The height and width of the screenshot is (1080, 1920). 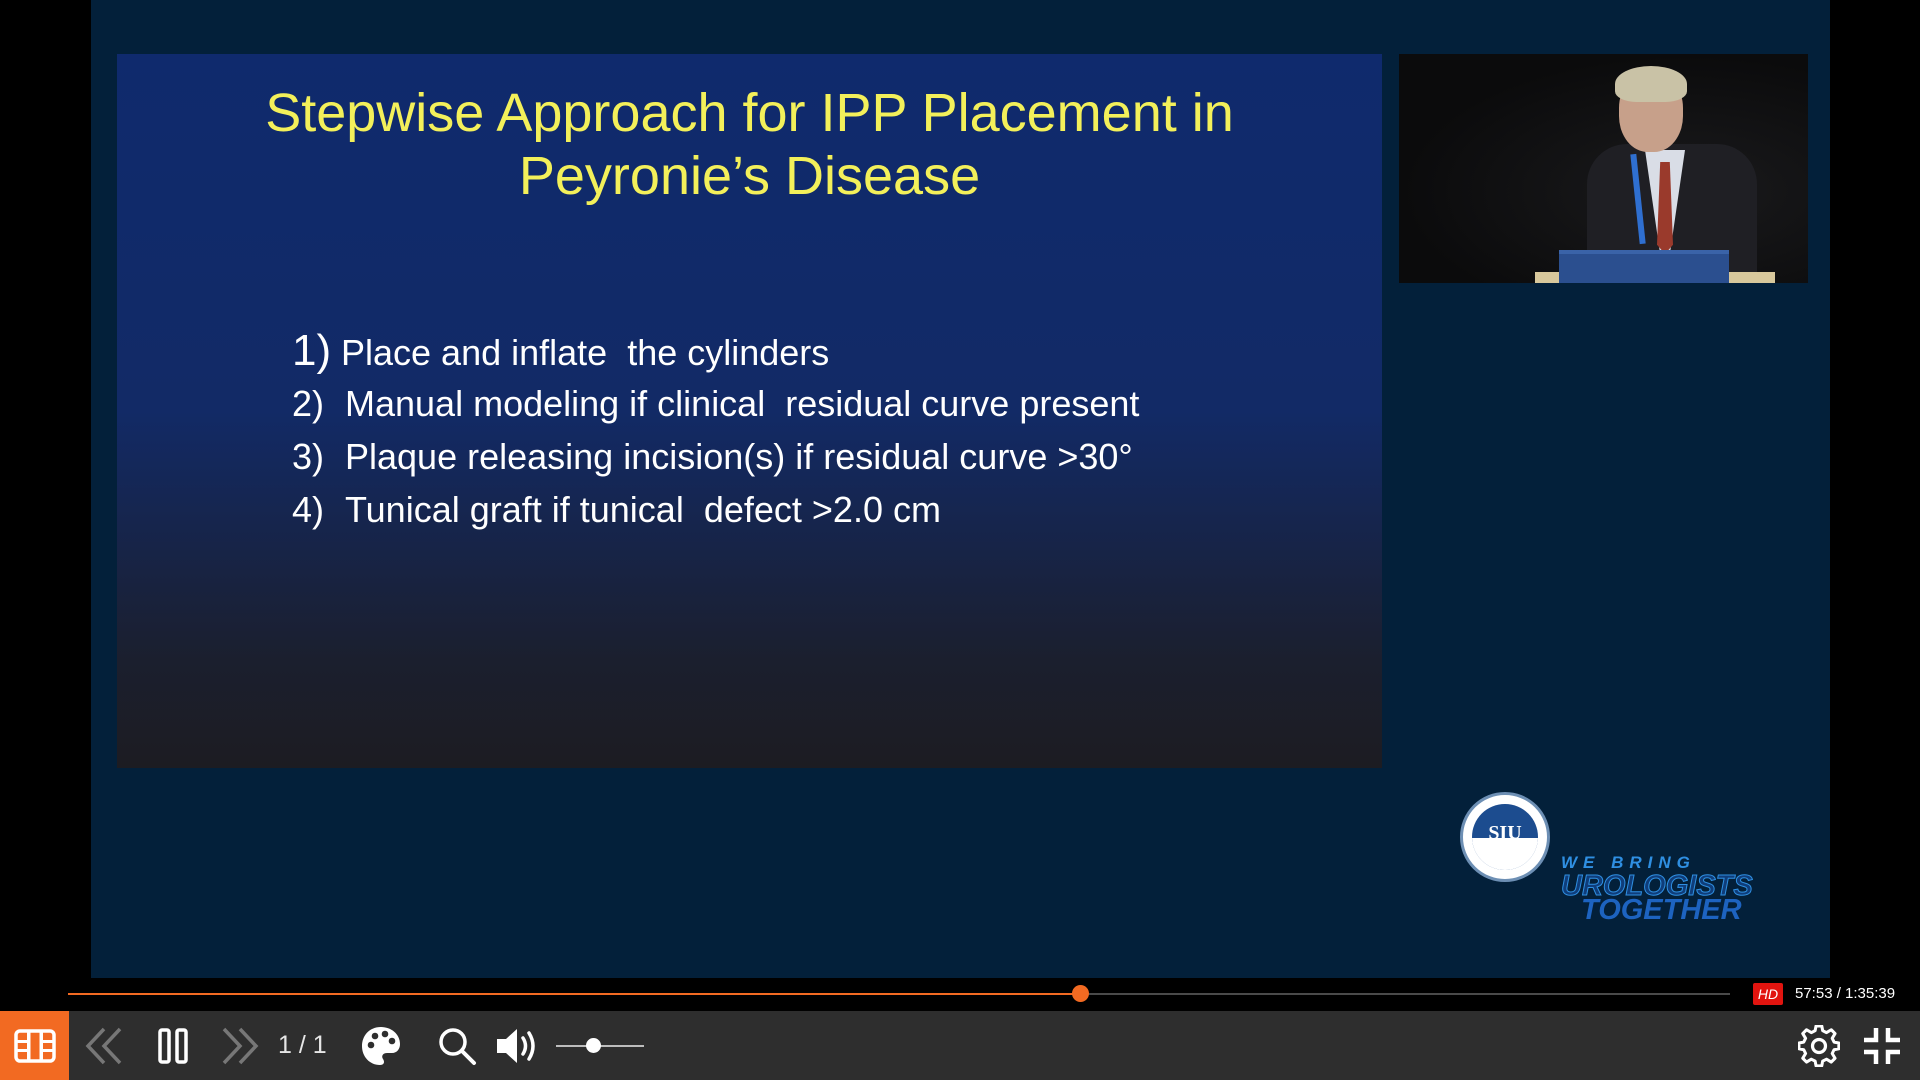 I want to click on speaker-volume-icon, so click(x=516, y=1046).